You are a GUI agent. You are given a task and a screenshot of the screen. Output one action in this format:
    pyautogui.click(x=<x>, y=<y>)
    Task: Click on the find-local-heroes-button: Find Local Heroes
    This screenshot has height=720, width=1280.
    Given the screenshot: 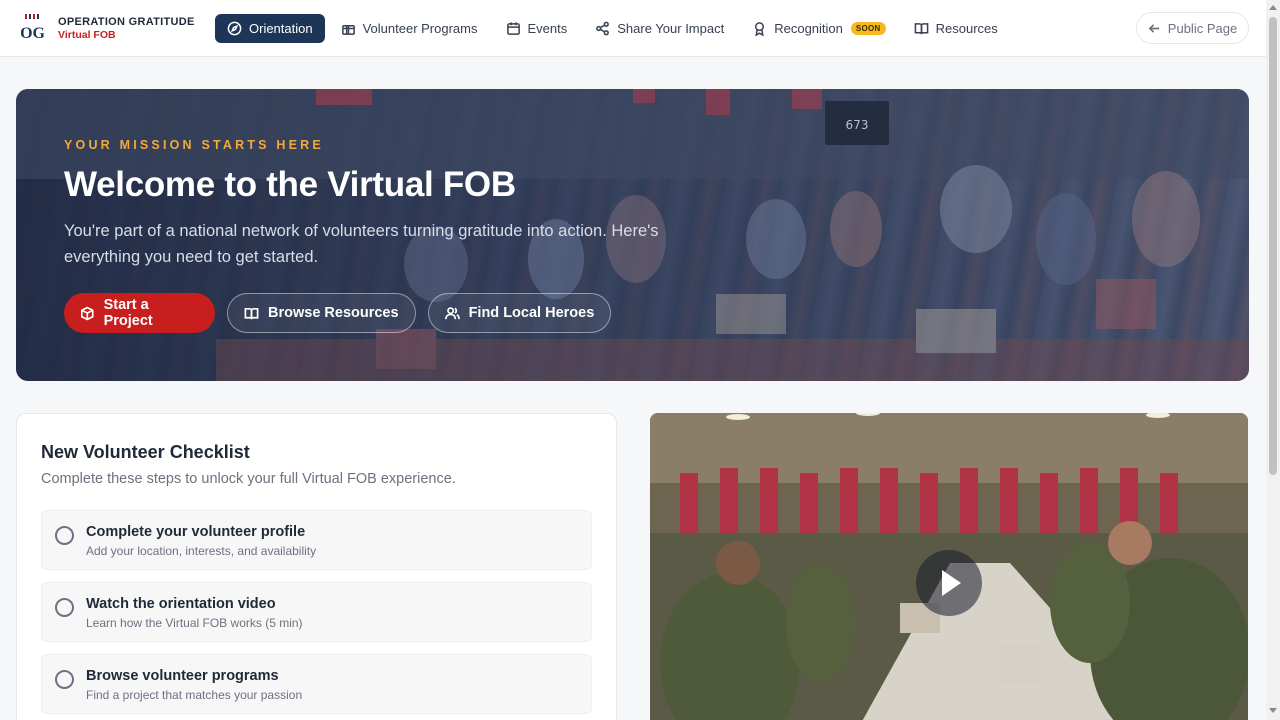 What is the action you would take?
    pyautogui.click(x=519, y=313)
    